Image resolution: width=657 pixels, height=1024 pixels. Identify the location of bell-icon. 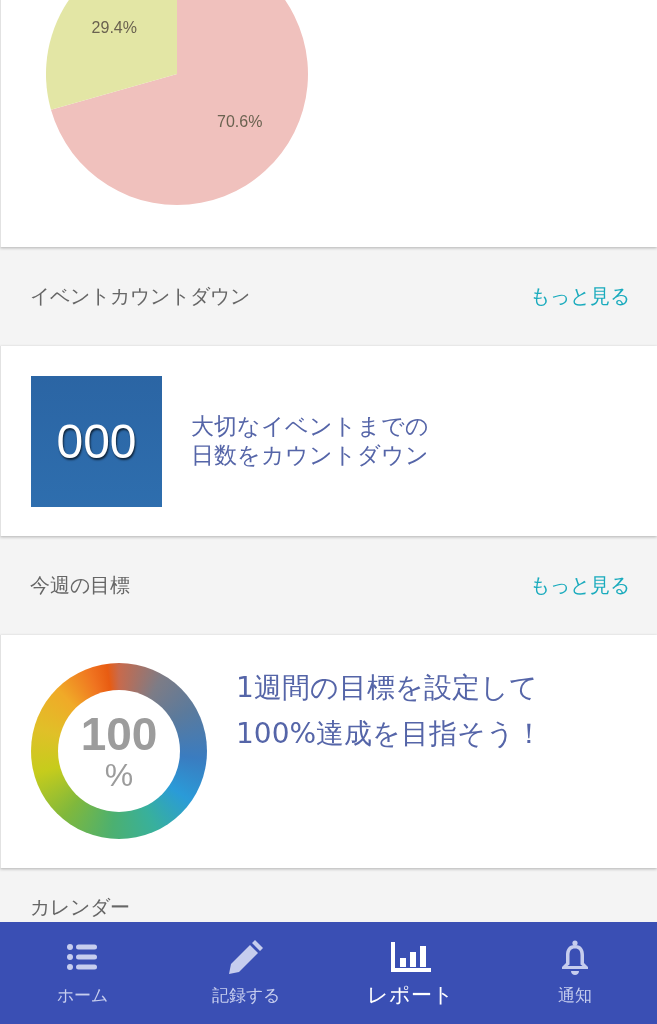
(574, 957).